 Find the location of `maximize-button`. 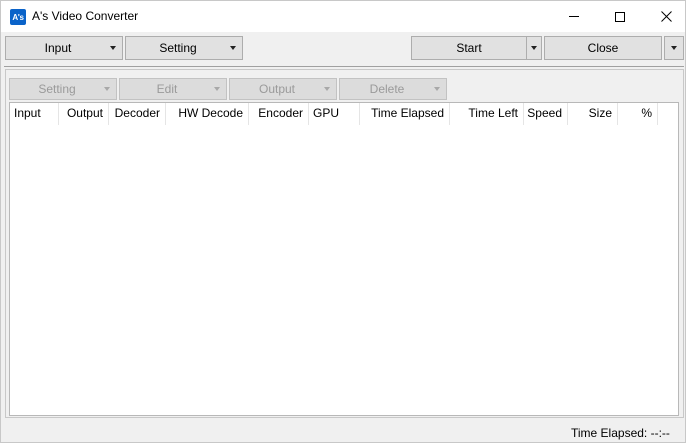

maximize-button is located at coordinates (620, 16).